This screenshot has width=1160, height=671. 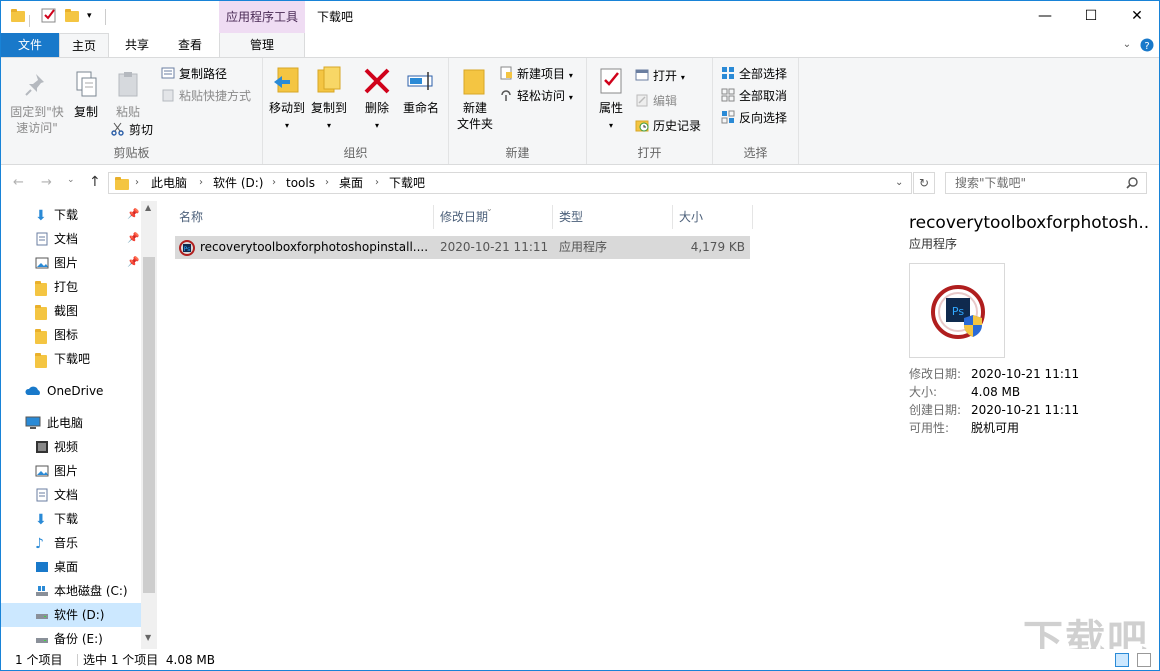 What do you see at coordinates (71, 263) in the screenshot?
I see `nav-item-pictures: 图片 📌` at bounding box center [71, 263].